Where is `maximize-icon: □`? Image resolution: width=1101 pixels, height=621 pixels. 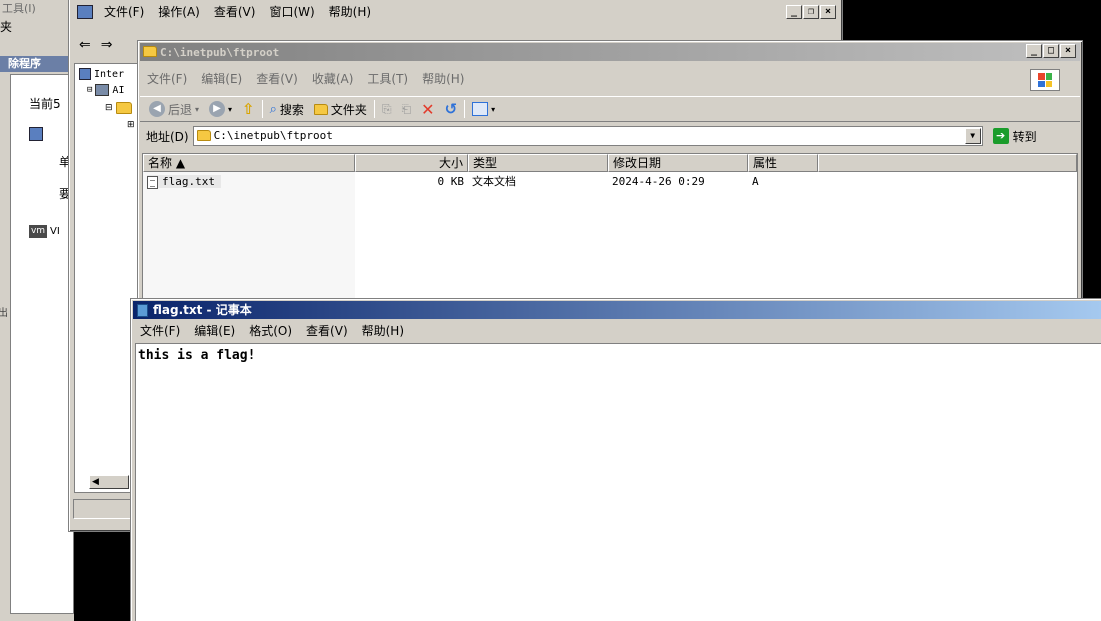 maximize-icon: □ is located at coordinates (1051, 51).